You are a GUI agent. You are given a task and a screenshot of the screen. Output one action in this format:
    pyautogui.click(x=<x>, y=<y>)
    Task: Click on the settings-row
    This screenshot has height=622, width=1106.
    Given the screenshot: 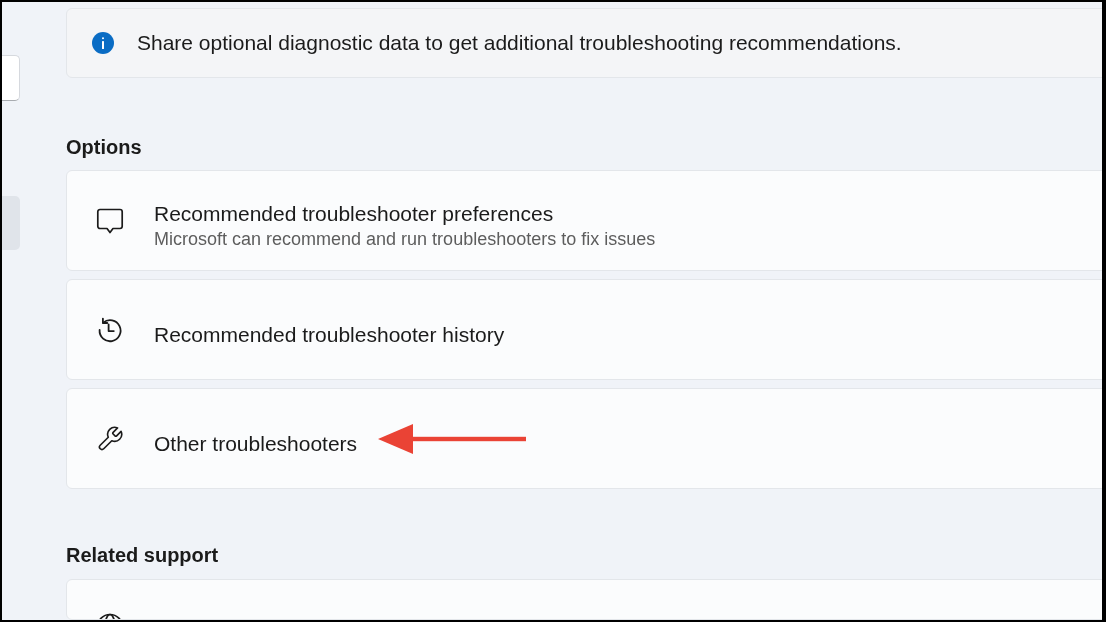 What is the action you would take?
    pyautogui.click(x=584, y=599)
    